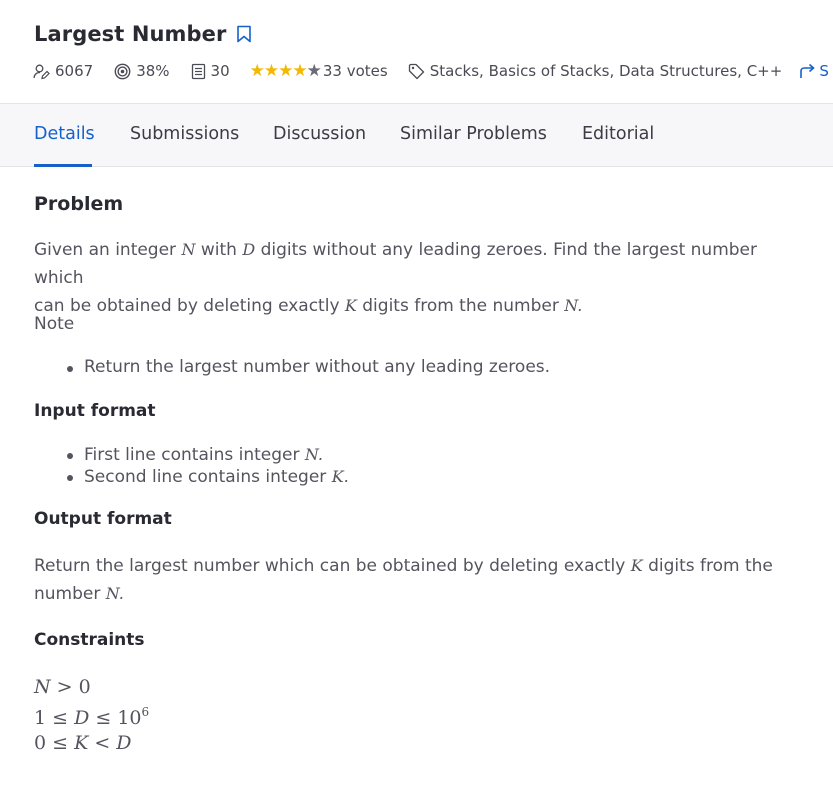  Describe the element at coordinates (808, 70) in the screenshot. I see `share-arrow-icon` at that location.